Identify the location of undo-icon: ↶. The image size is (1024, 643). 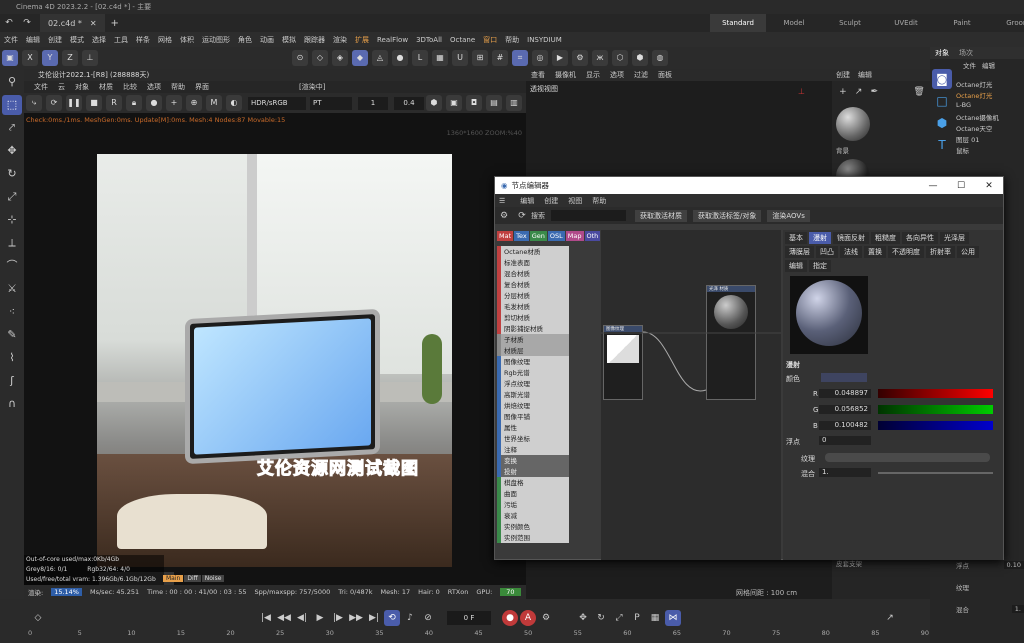
(9, 23).